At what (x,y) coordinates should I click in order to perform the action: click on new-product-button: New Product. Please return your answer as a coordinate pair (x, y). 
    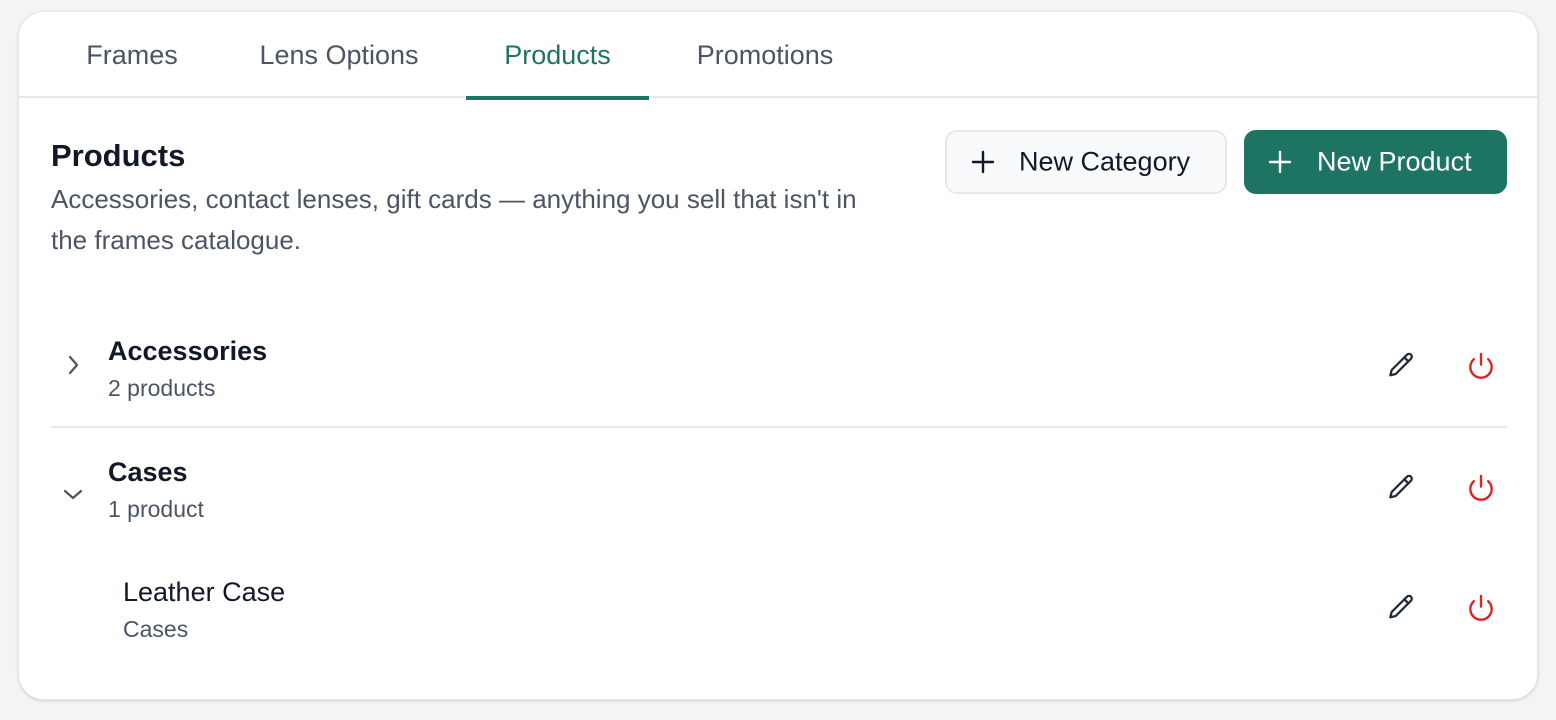
    Looking at the image, I should click on (1375, 162).